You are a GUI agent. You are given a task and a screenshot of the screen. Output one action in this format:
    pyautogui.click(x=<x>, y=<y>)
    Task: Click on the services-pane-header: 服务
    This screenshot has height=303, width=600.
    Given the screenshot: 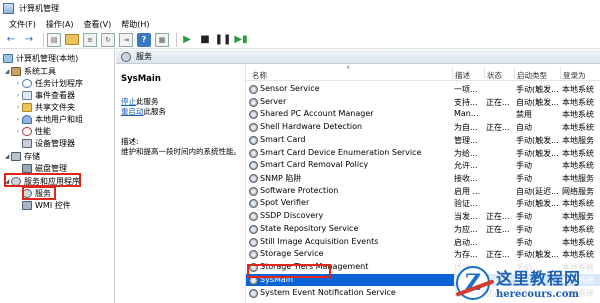 What is the action you would take?
    pyautogui.click(x=358, y=57)
    